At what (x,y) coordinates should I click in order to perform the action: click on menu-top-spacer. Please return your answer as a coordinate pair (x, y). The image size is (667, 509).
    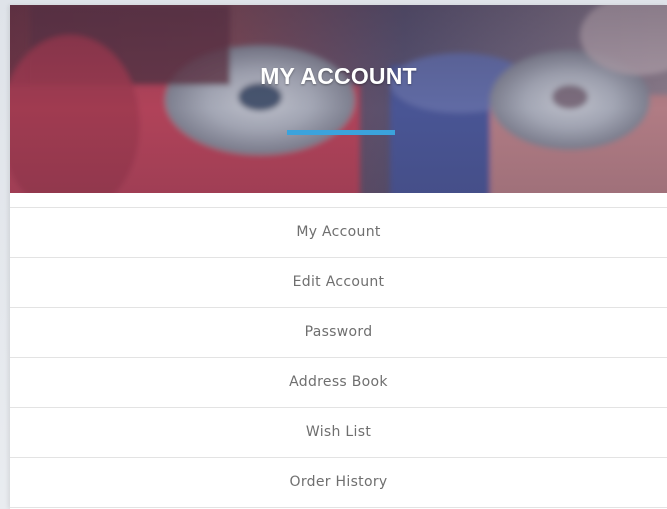
    Looking at the image, I should click on (338, 200).